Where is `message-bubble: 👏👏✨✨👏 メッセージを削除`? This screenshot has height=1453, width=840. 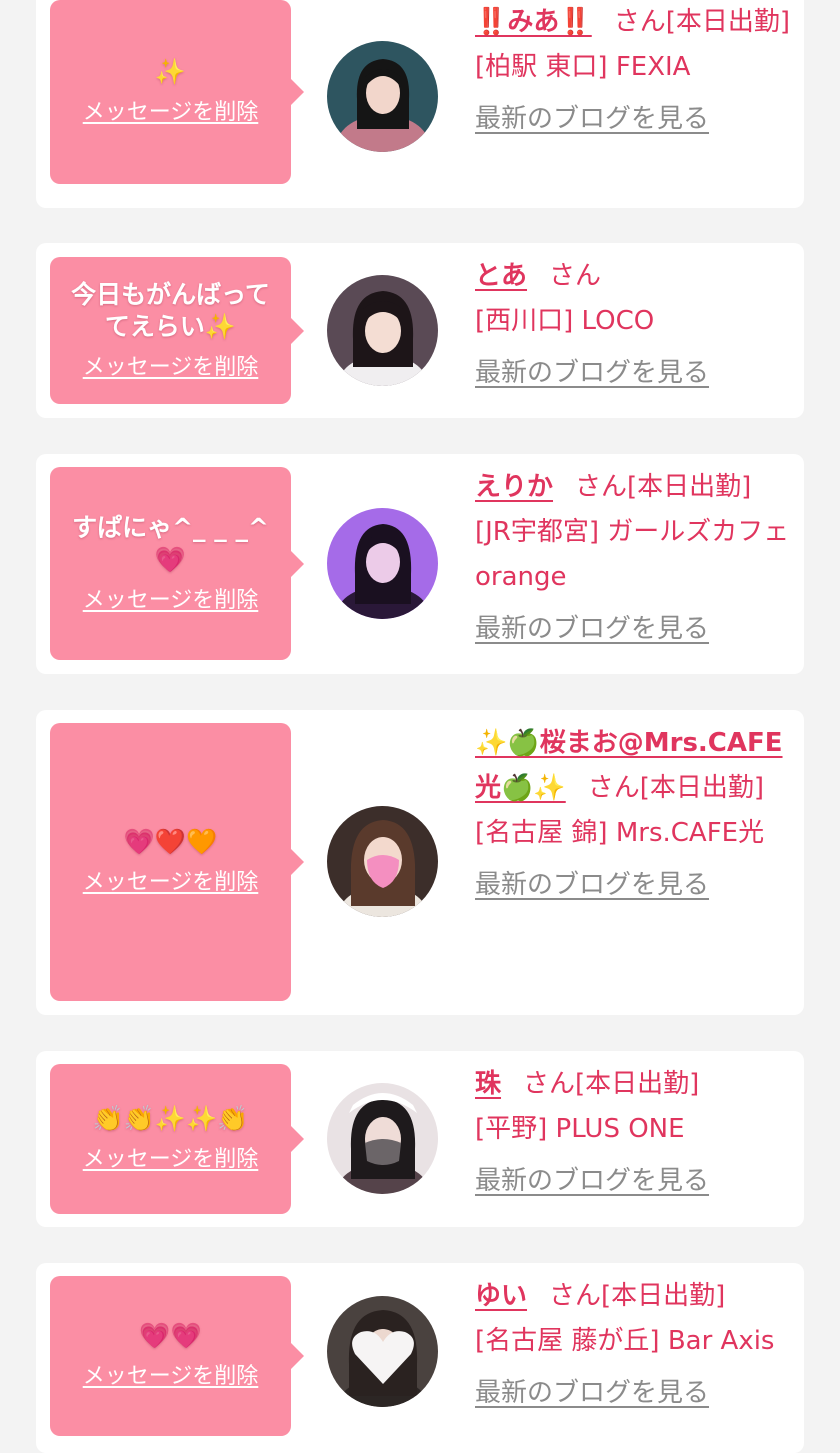
message-bubble: 👏👏✨✨👏 メッセージを削除 is located at coordinates (177, 1139).